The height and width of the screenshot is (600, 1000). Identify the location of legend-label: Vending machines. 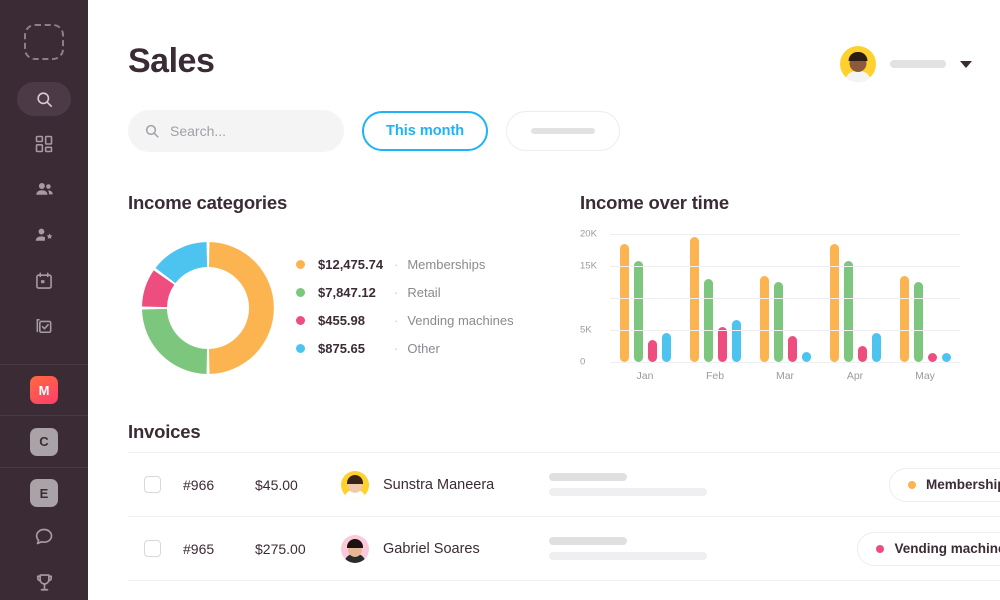
(460, 320).